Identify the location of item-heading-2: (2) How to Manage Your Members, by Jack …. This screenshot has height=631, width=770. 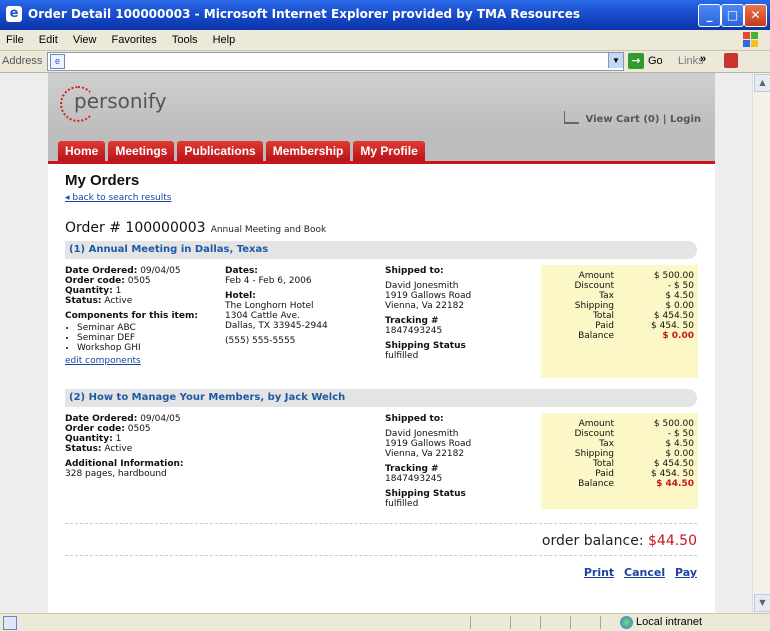
(381, 398).